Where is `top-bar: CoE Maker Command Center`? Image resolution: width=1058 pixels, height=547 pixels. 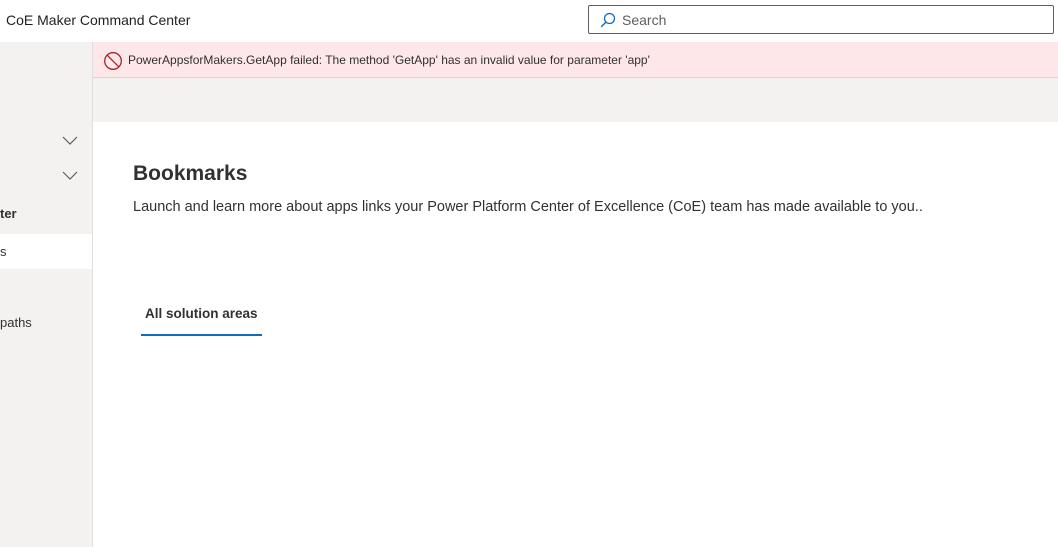 top-bar: CoE Maker Command Center is located at coordinates (529, 21).